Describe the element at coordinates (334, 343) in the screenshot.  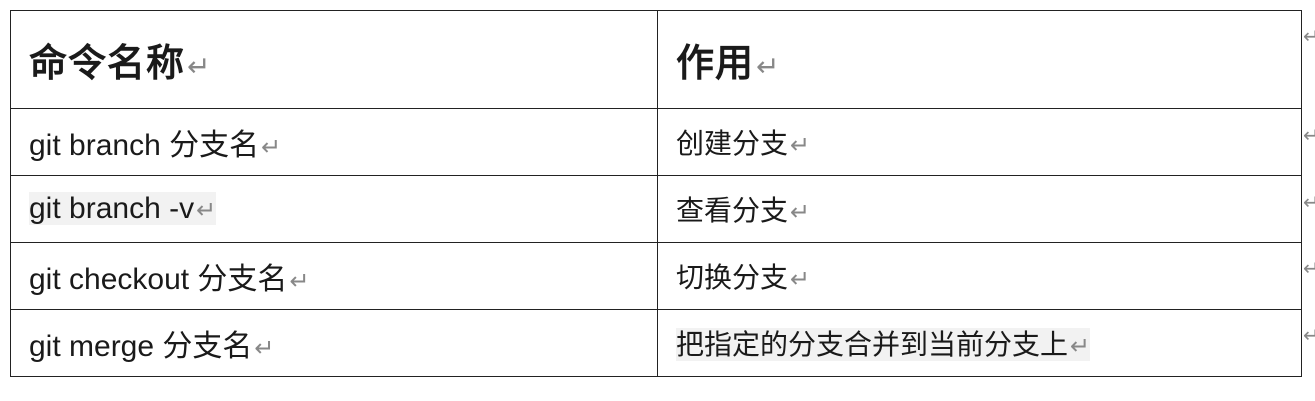
I see `command-cell: git merge 分支名↵` at that location.